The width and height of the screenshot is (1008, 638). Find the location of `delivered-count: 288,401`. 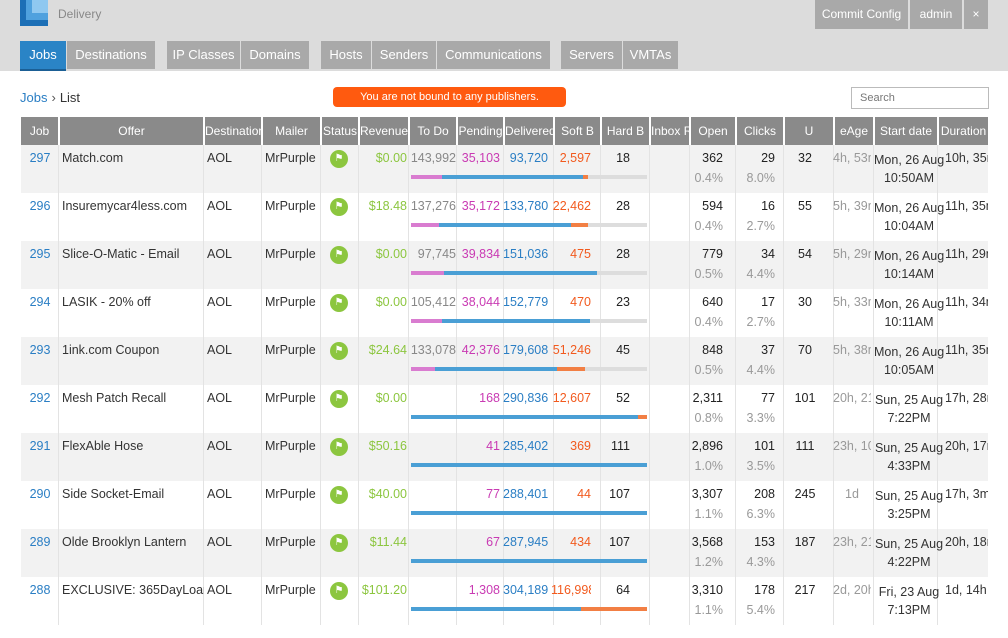

delivered-count: 288,401 is located at coordinates (525, 494).